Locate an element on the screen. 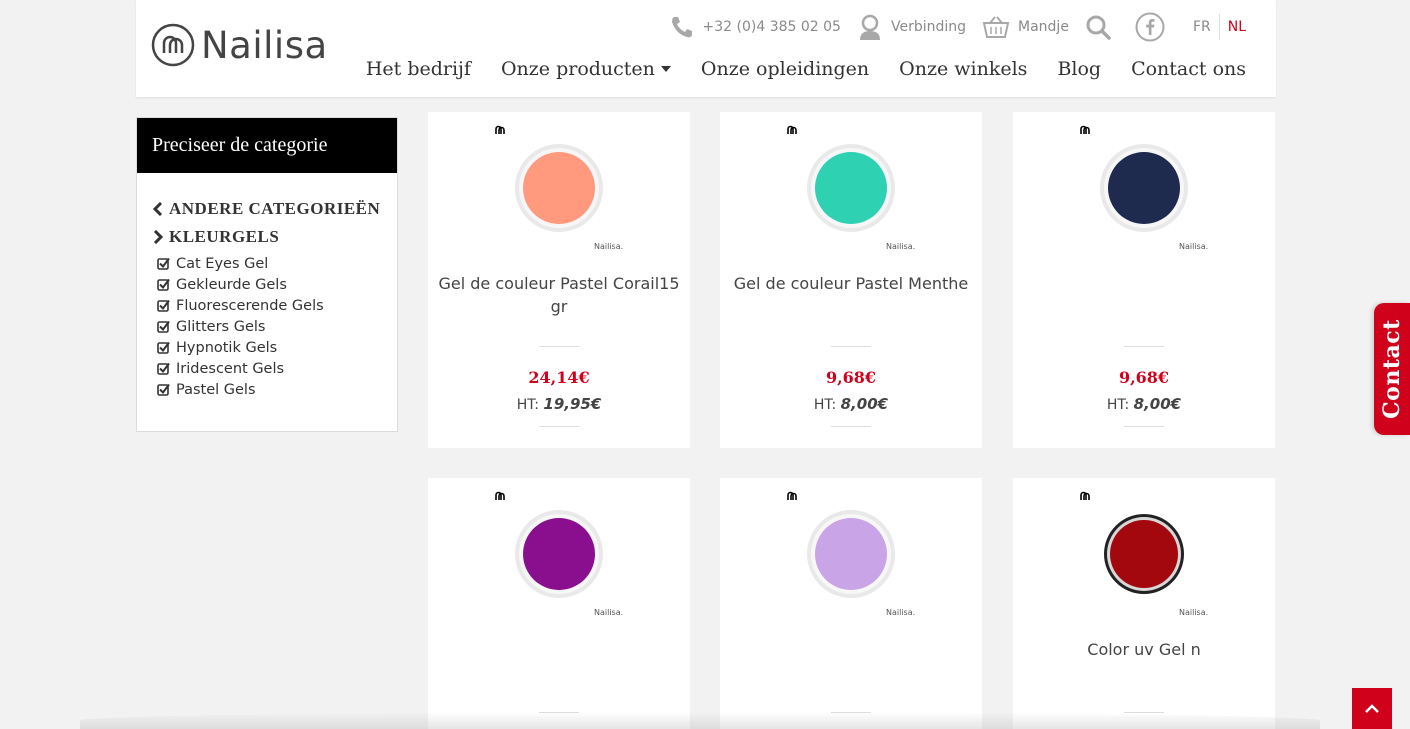 This screenshot has width=1410, height=729. facebook-link is located at coordinates (1154, 27).